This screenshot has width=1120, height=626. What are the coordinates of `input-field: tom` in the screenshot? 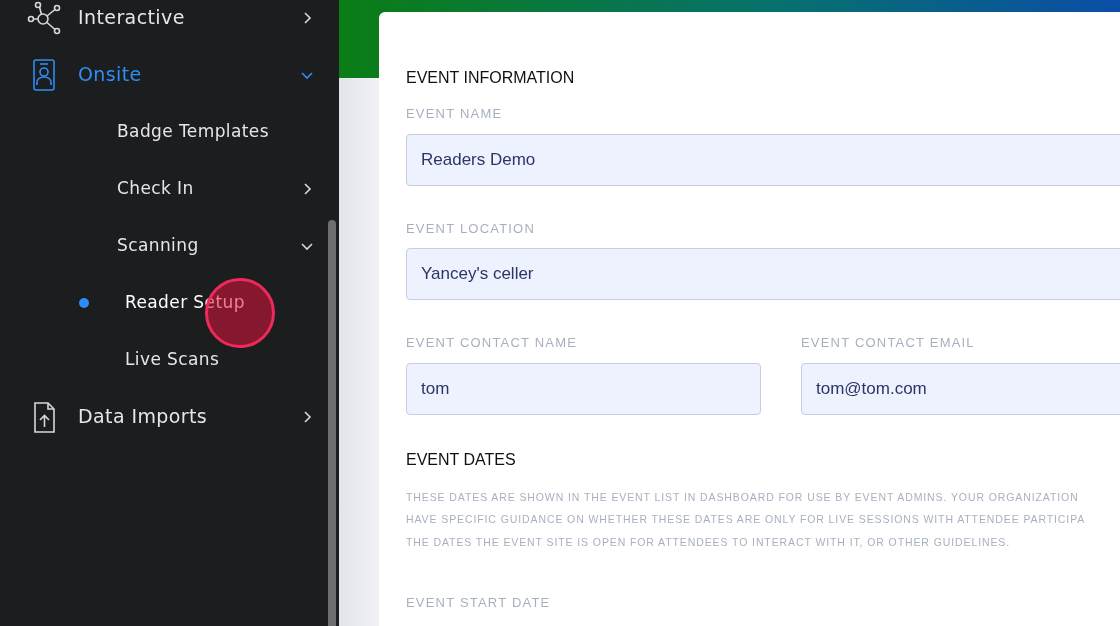 It's located at (583, 388).